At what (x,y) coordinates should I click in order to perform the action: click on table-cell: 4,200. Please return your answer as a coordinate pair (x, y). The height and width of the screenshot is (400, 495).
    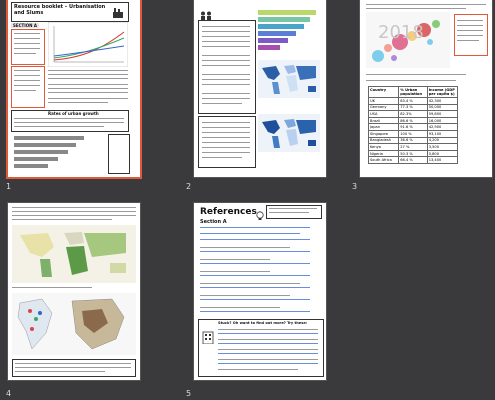
    Looking at the image, I should click on (434, 140).